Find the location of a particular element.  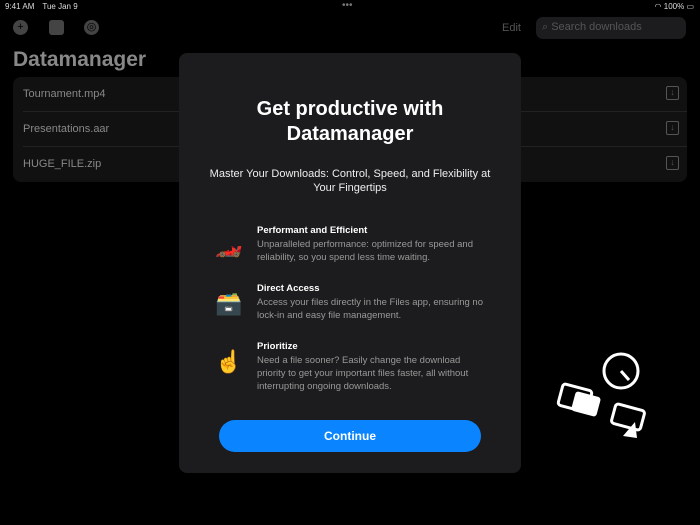

modal-title: Get productive with Datamanager is located at coordinates (350, 121).